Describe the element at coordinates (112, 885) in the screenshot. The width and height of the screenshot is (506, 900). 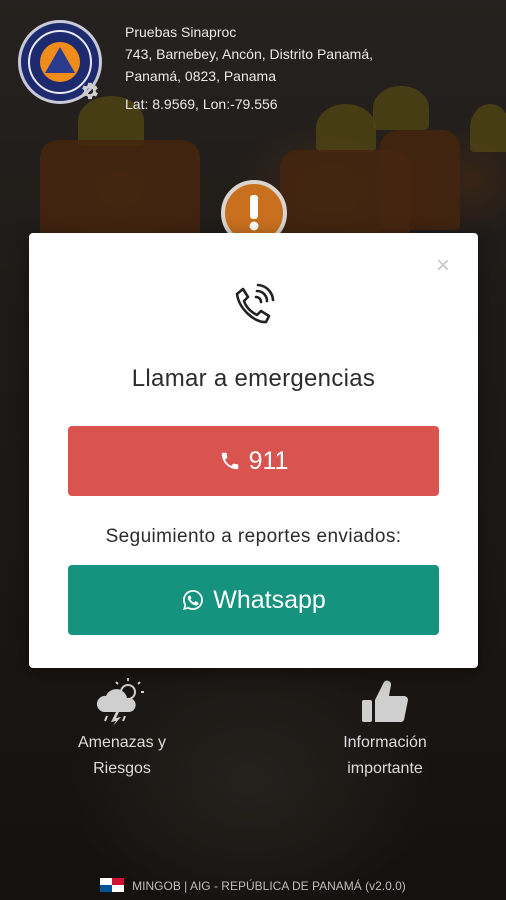
I see `panama-flag-icon` at that location.